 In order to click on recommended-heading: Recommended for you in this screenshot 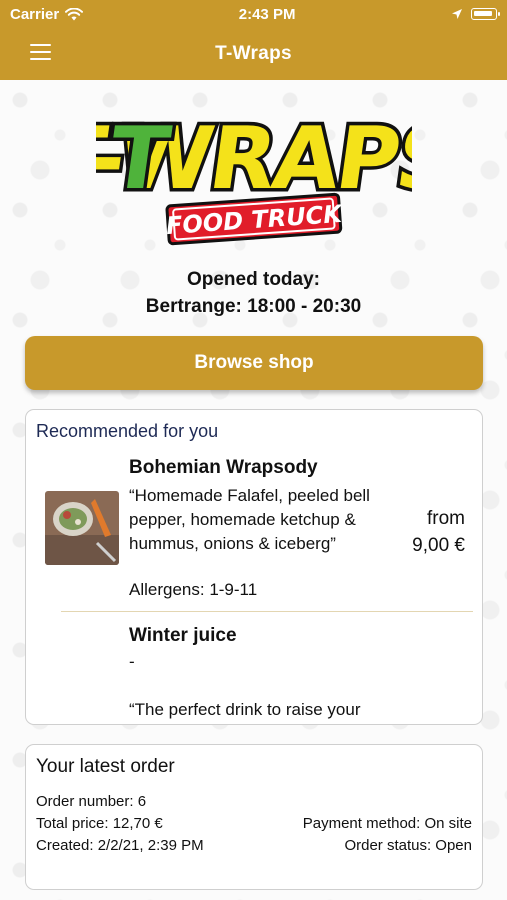, I will do `click(127, 431)`.